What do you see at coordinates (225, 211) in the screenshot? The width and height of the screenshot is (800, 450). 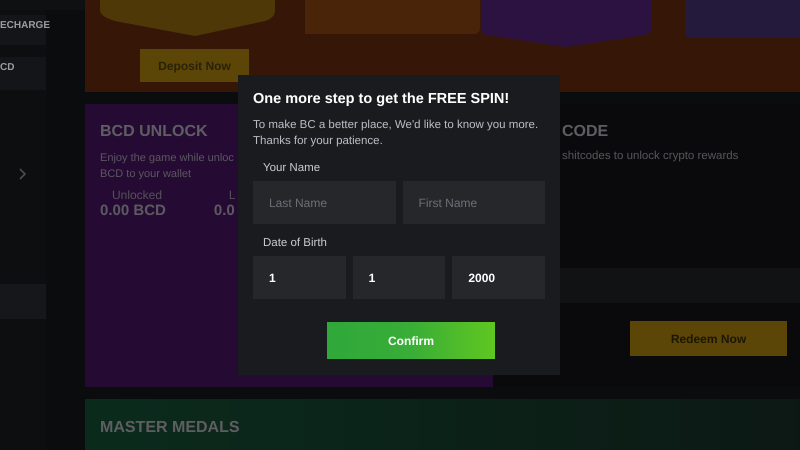 I see `stat-value: 0.0` at bounding box center [225, 211].